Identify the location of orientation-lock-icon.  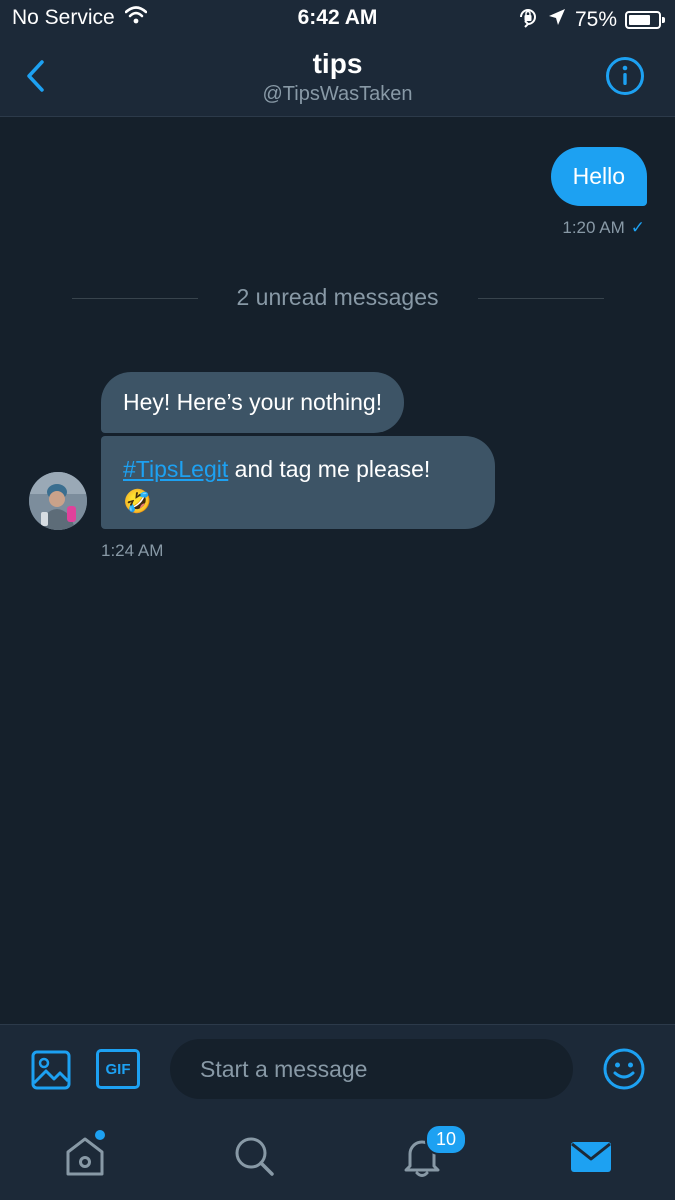
(528, 20).